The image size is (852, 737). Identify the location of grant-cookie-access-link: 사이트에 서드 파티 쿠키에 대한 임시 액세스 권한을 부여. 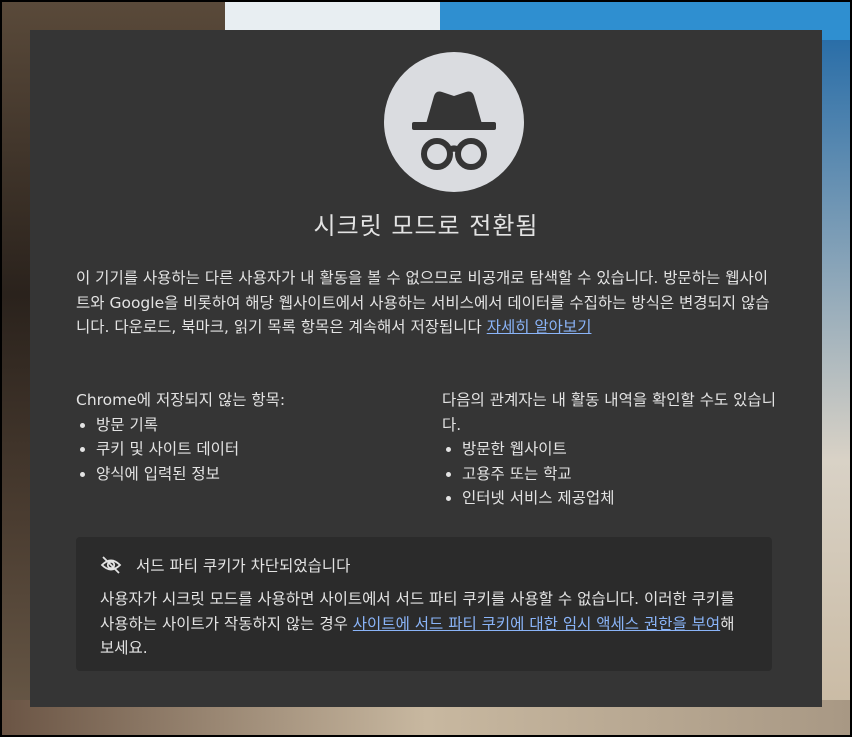
(536, 624).